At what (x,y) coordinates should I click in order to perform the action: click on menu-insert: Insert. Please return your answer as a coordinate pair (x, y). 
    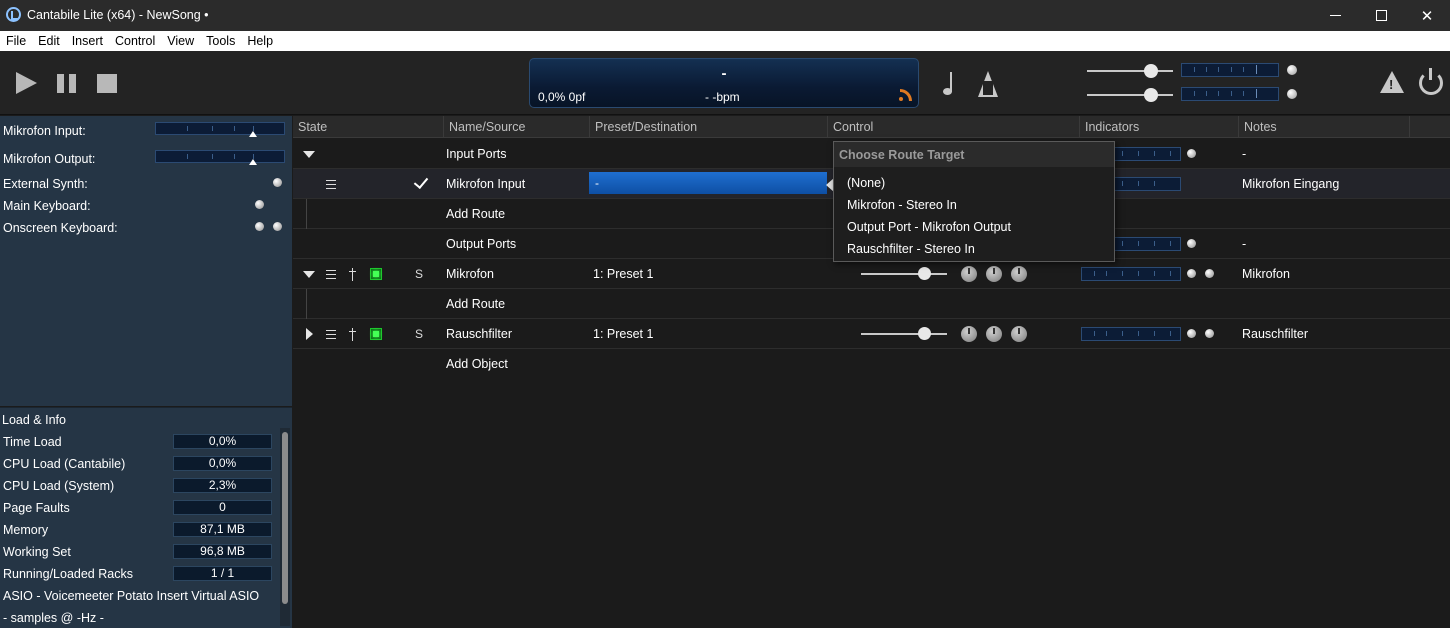
    Looking at the image, I should click on (87, 41).